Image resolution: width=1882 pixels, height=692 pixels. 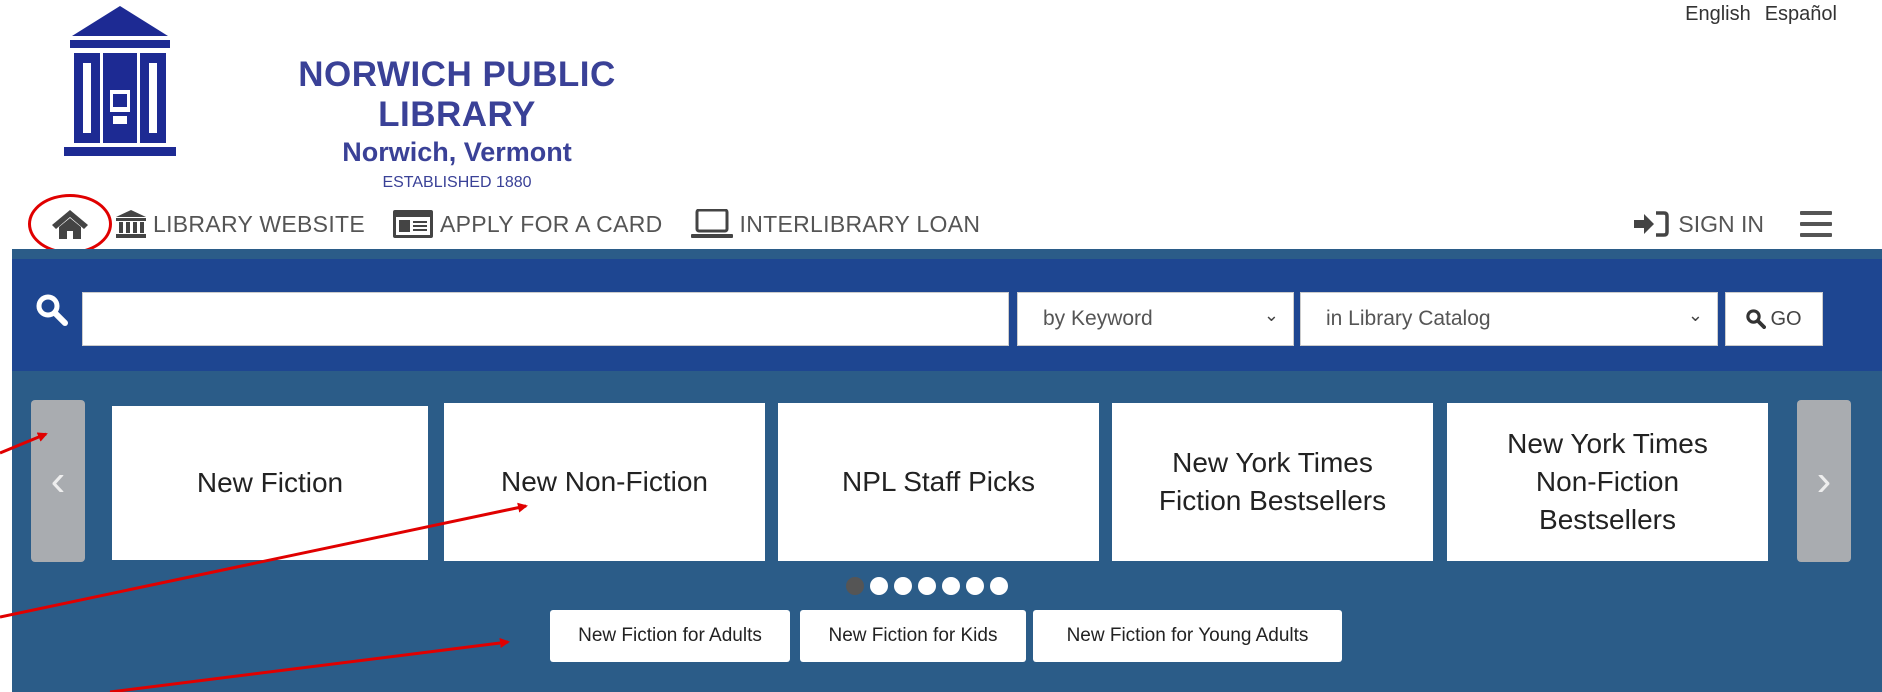 What do you see at coordinates (259, 223) in the screenshot?
I see `library-website-label: LIBRARY WEBSITE` at bounding box center [259, 223].